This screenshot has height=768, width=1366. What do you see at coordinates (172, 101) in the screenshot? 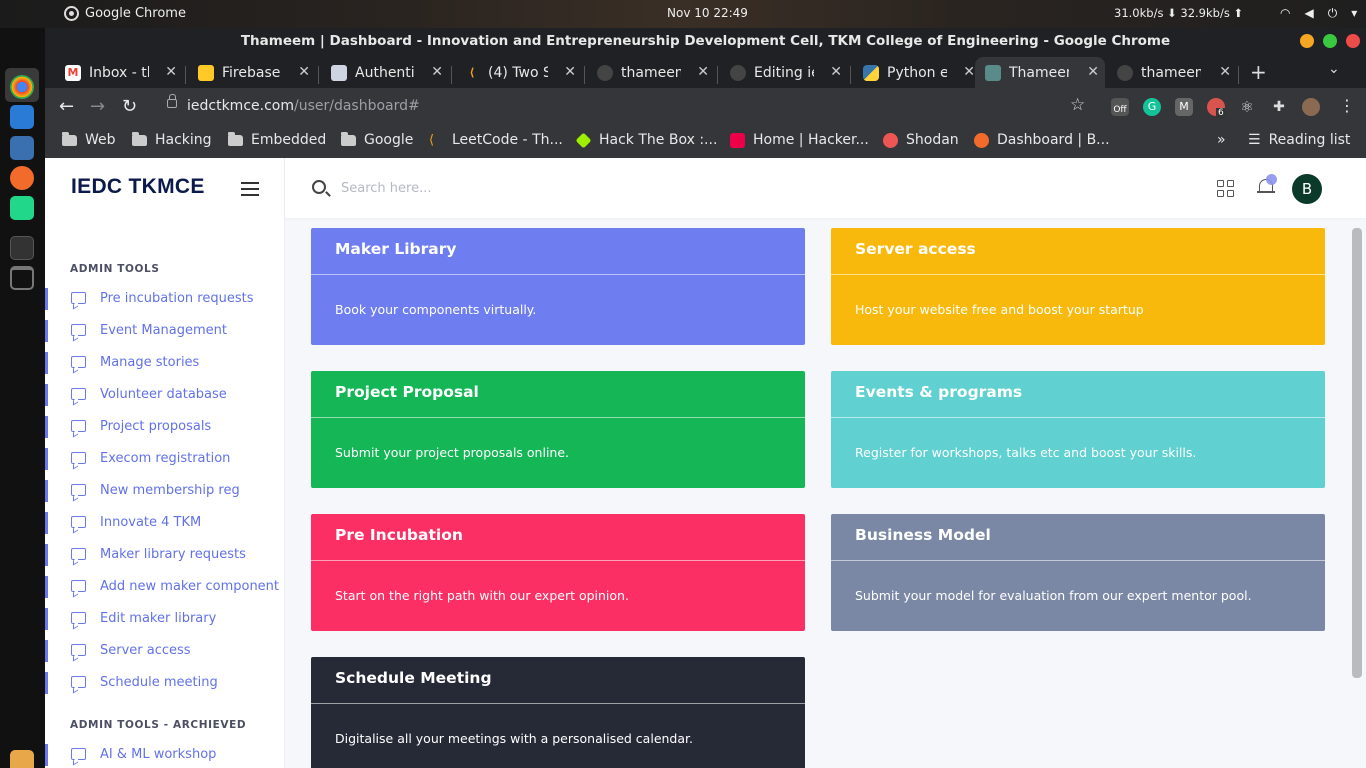
I see `lock-icon` at bounding box center [172, 101].